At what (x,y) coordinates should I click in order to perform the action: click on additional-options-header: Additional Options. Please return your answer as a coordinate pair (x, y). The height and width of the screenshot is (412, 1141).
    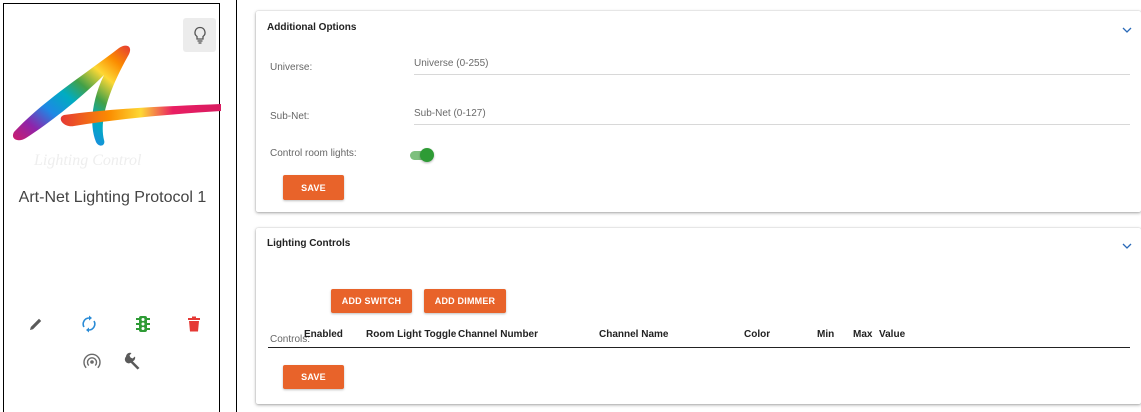
    Looking at the image, I should click on (311, 27).